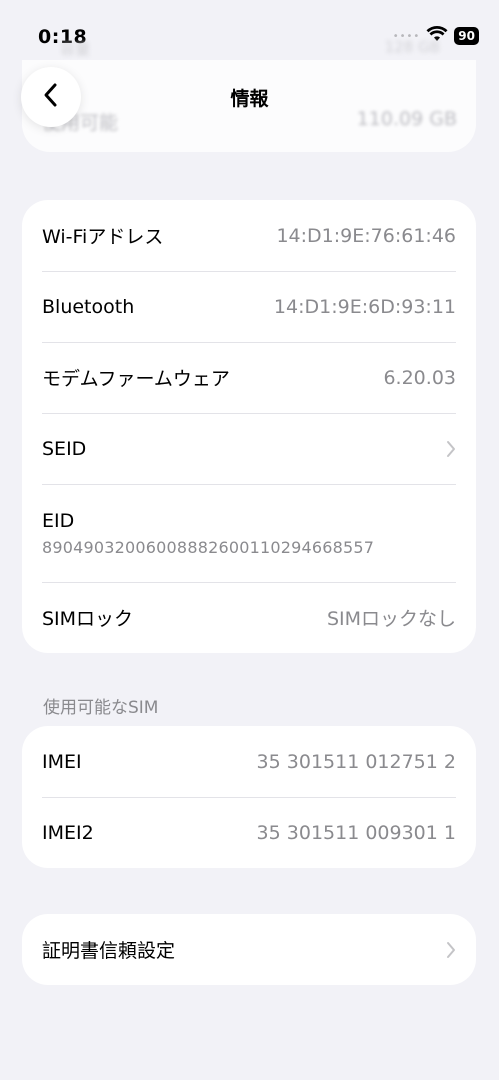 The image size is (499, 1080). What do you see at coordinates (364, 306) in the screenshot?
I see `bluetooth-value: 14:D1:9E:6D:93:11` at bounding box center [364, 306].